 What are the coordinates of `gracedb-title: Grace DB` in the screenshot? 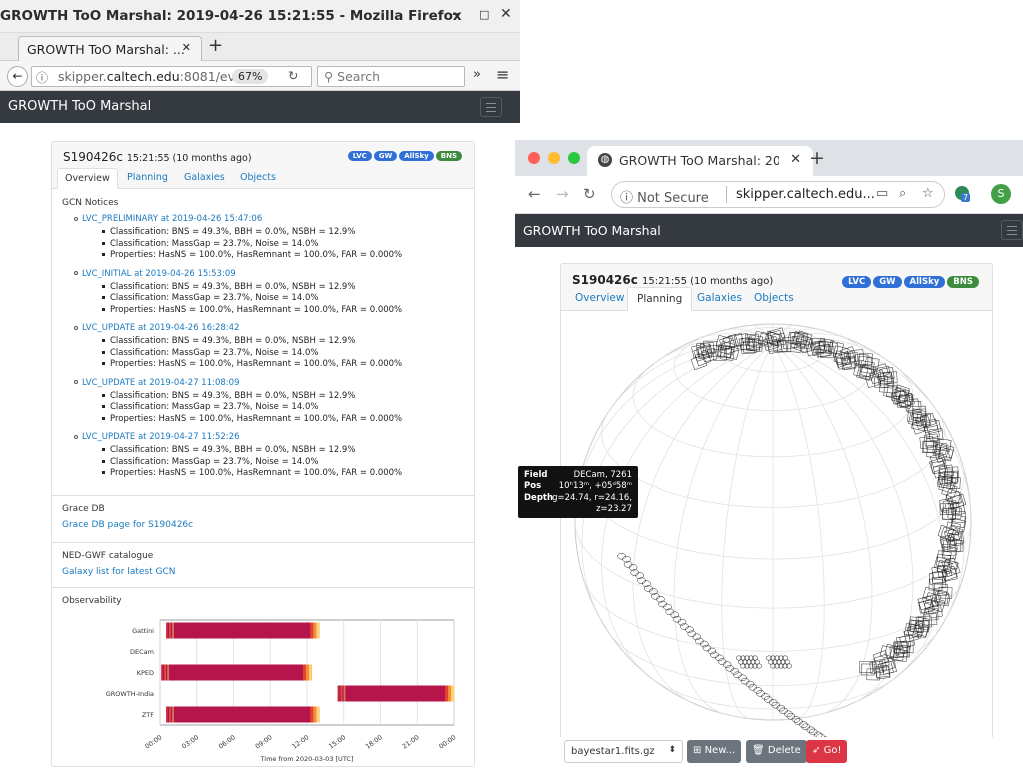 It's located at (83, 509).